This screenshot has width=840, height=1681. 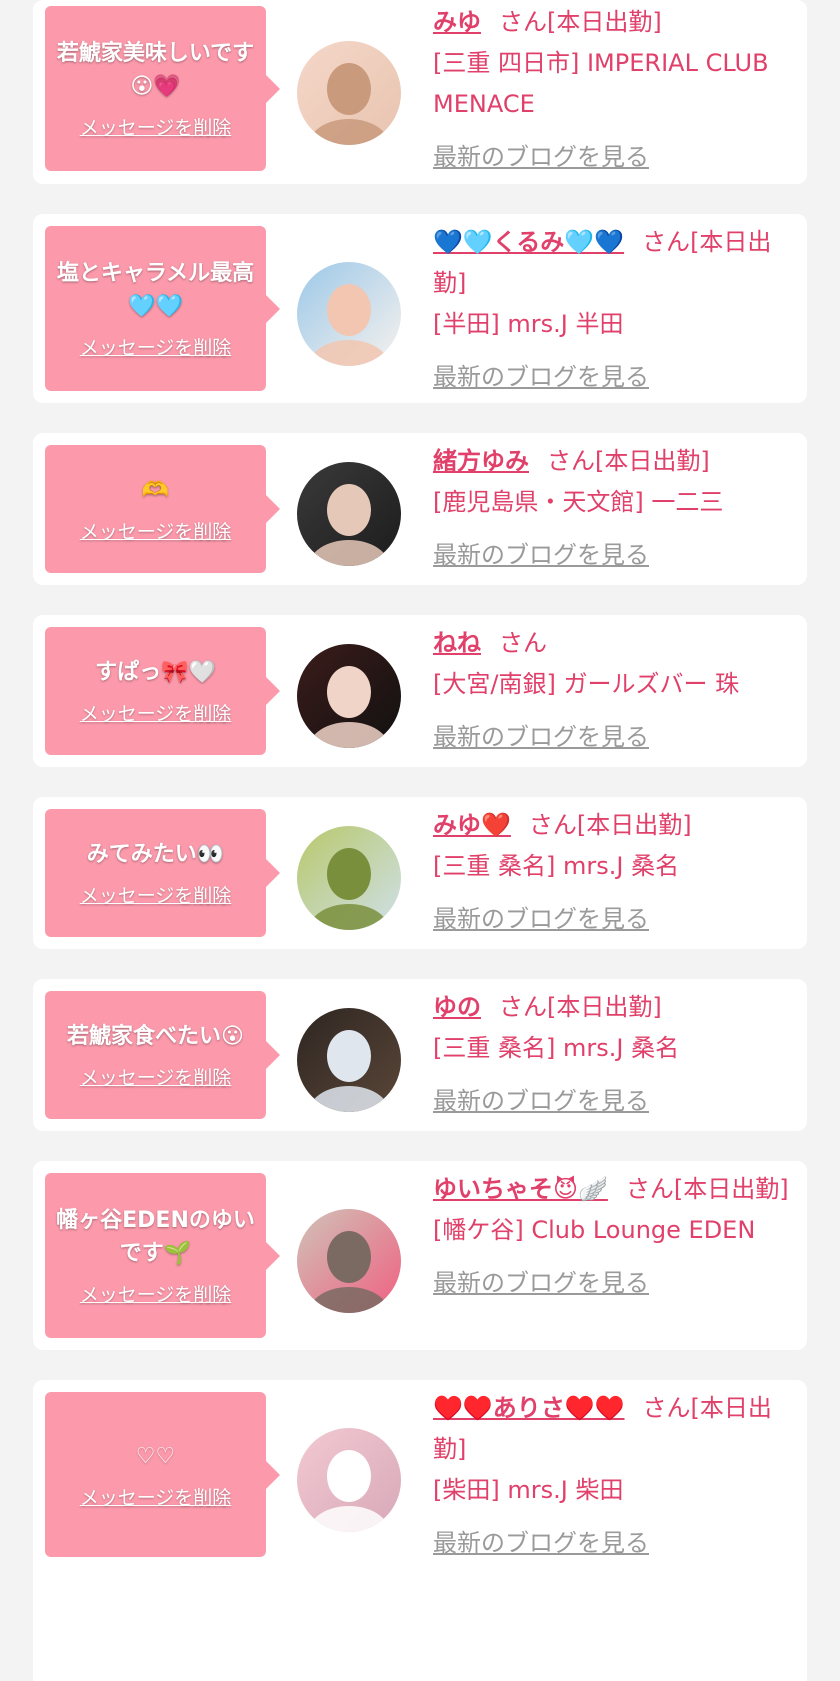 I want to click on name-line: ♥️♥️ありさ♥️♥️ さん[本日出勤], so click(x=614, y=1429).